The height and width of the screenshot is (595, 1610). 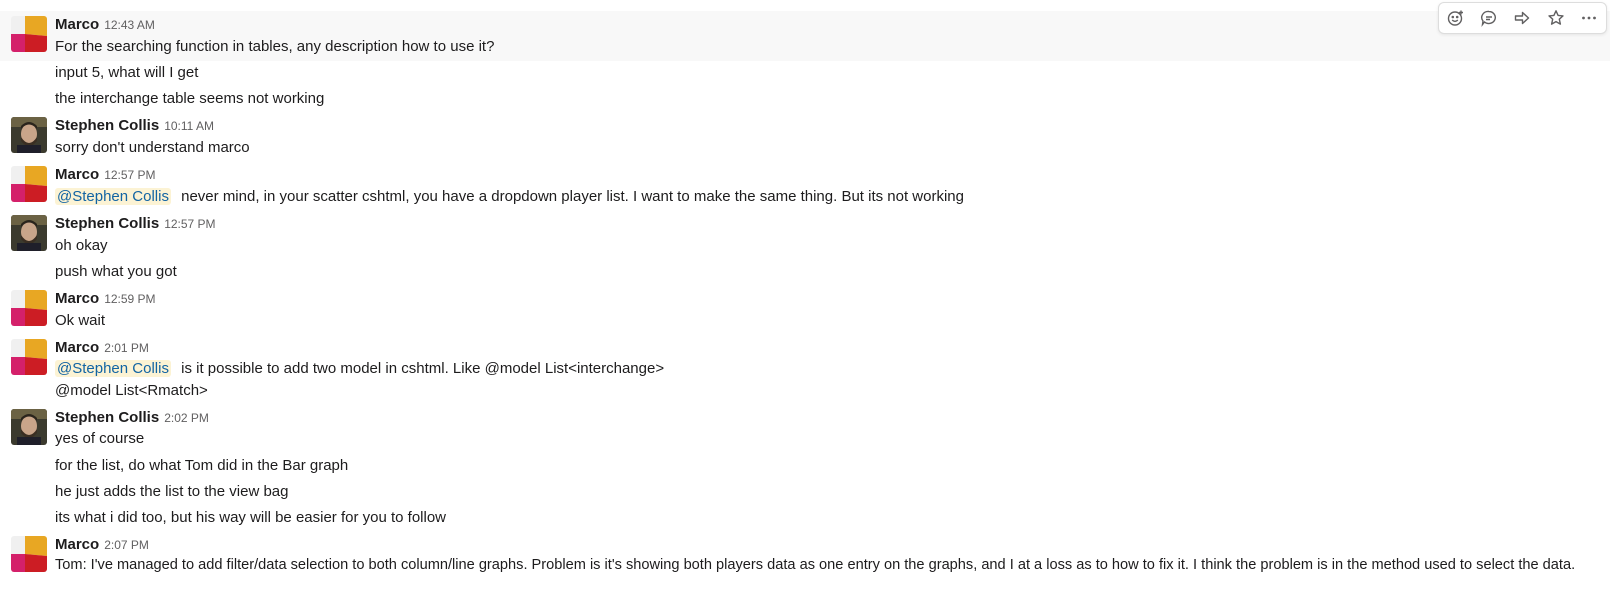 What do you see at coordinates (129, 25) in the screenshot?
I see `timestamp: 12:43 AM` at bounding box center [129, 25].